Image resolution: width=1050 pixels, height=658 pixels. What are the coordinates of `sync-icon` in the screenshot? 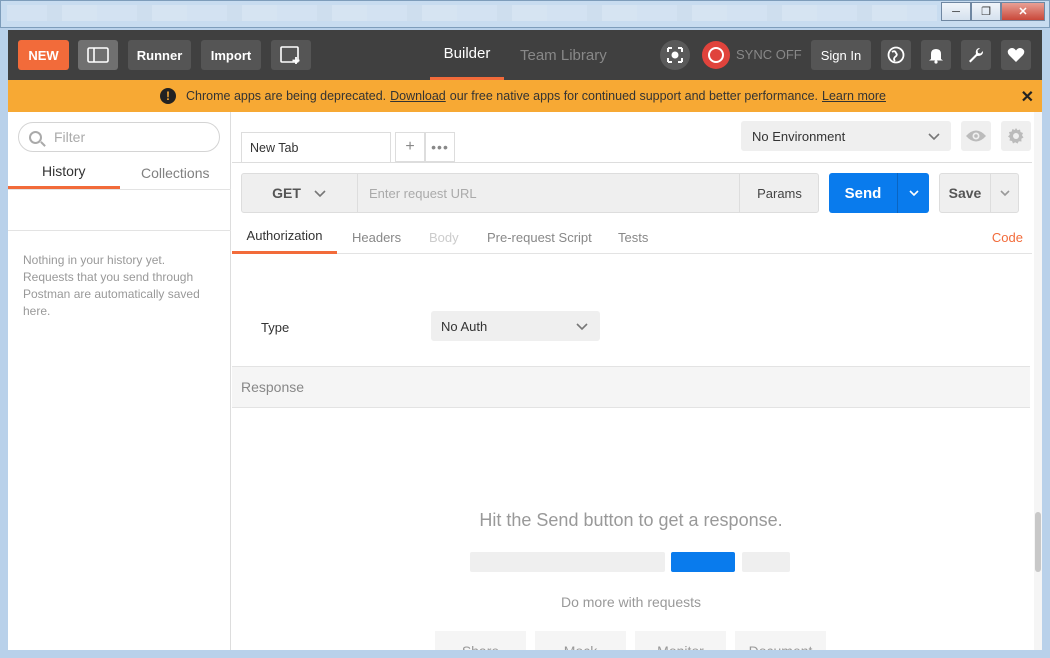 It's located at (716, 55).